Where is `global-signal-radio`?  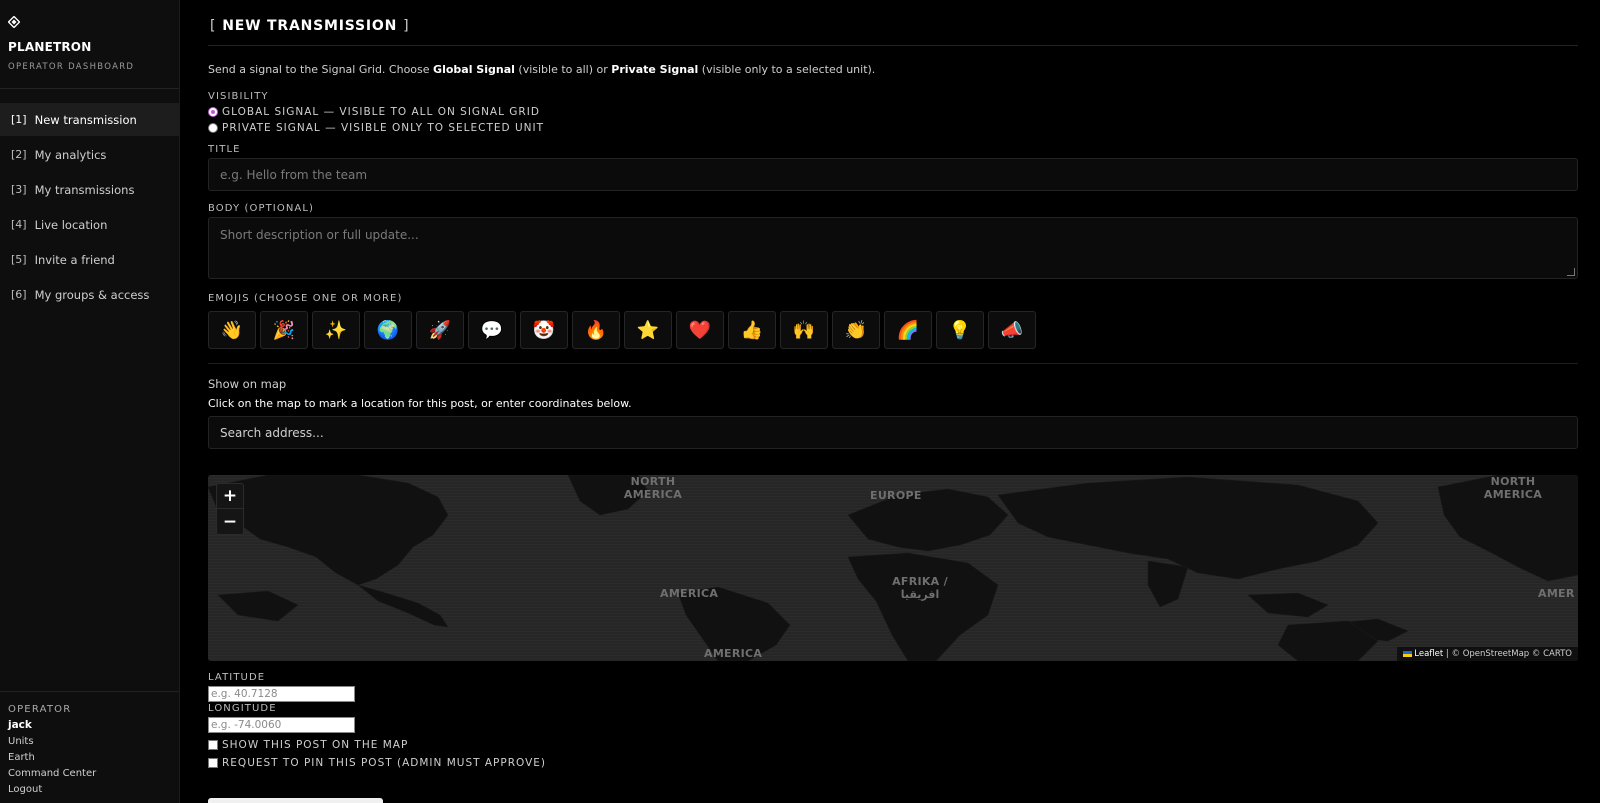
global-signal-radio is located at coordinates (213, 112).